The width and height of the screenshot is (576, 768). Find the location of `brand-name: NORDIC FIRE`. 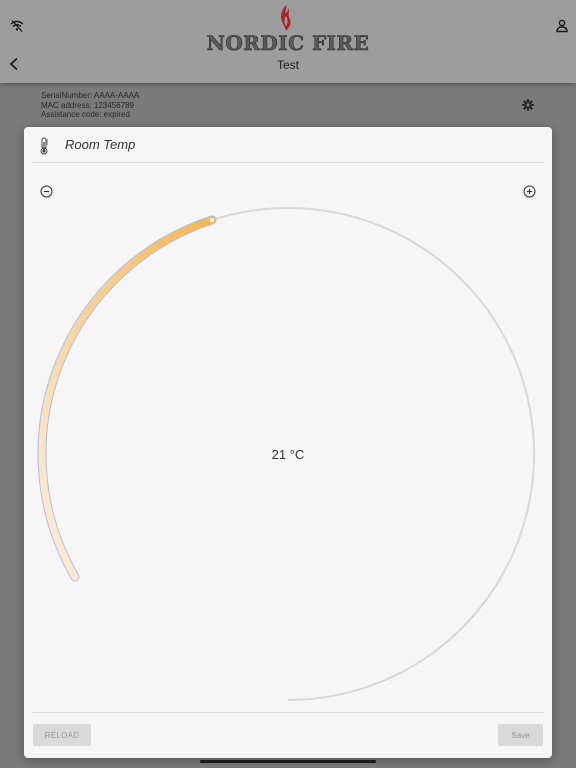

brand-name: NORDIC FIRE is located at coordinates (288, 43).